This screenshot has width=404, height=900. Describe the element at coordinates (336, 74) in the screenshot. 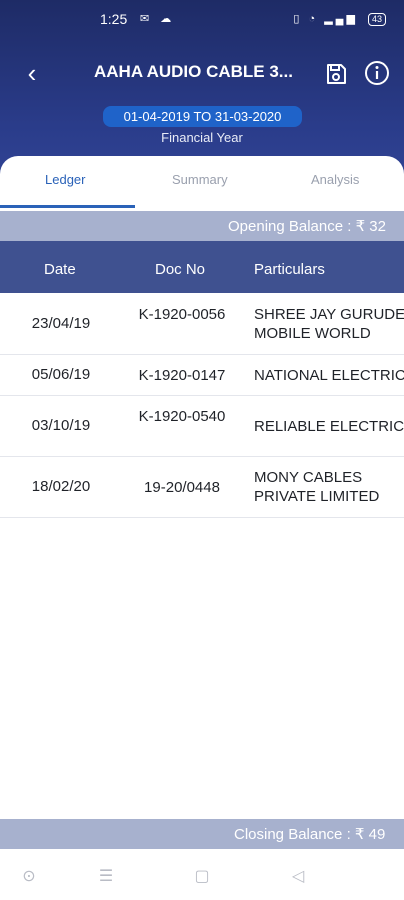

I see `save-icon` at that location.